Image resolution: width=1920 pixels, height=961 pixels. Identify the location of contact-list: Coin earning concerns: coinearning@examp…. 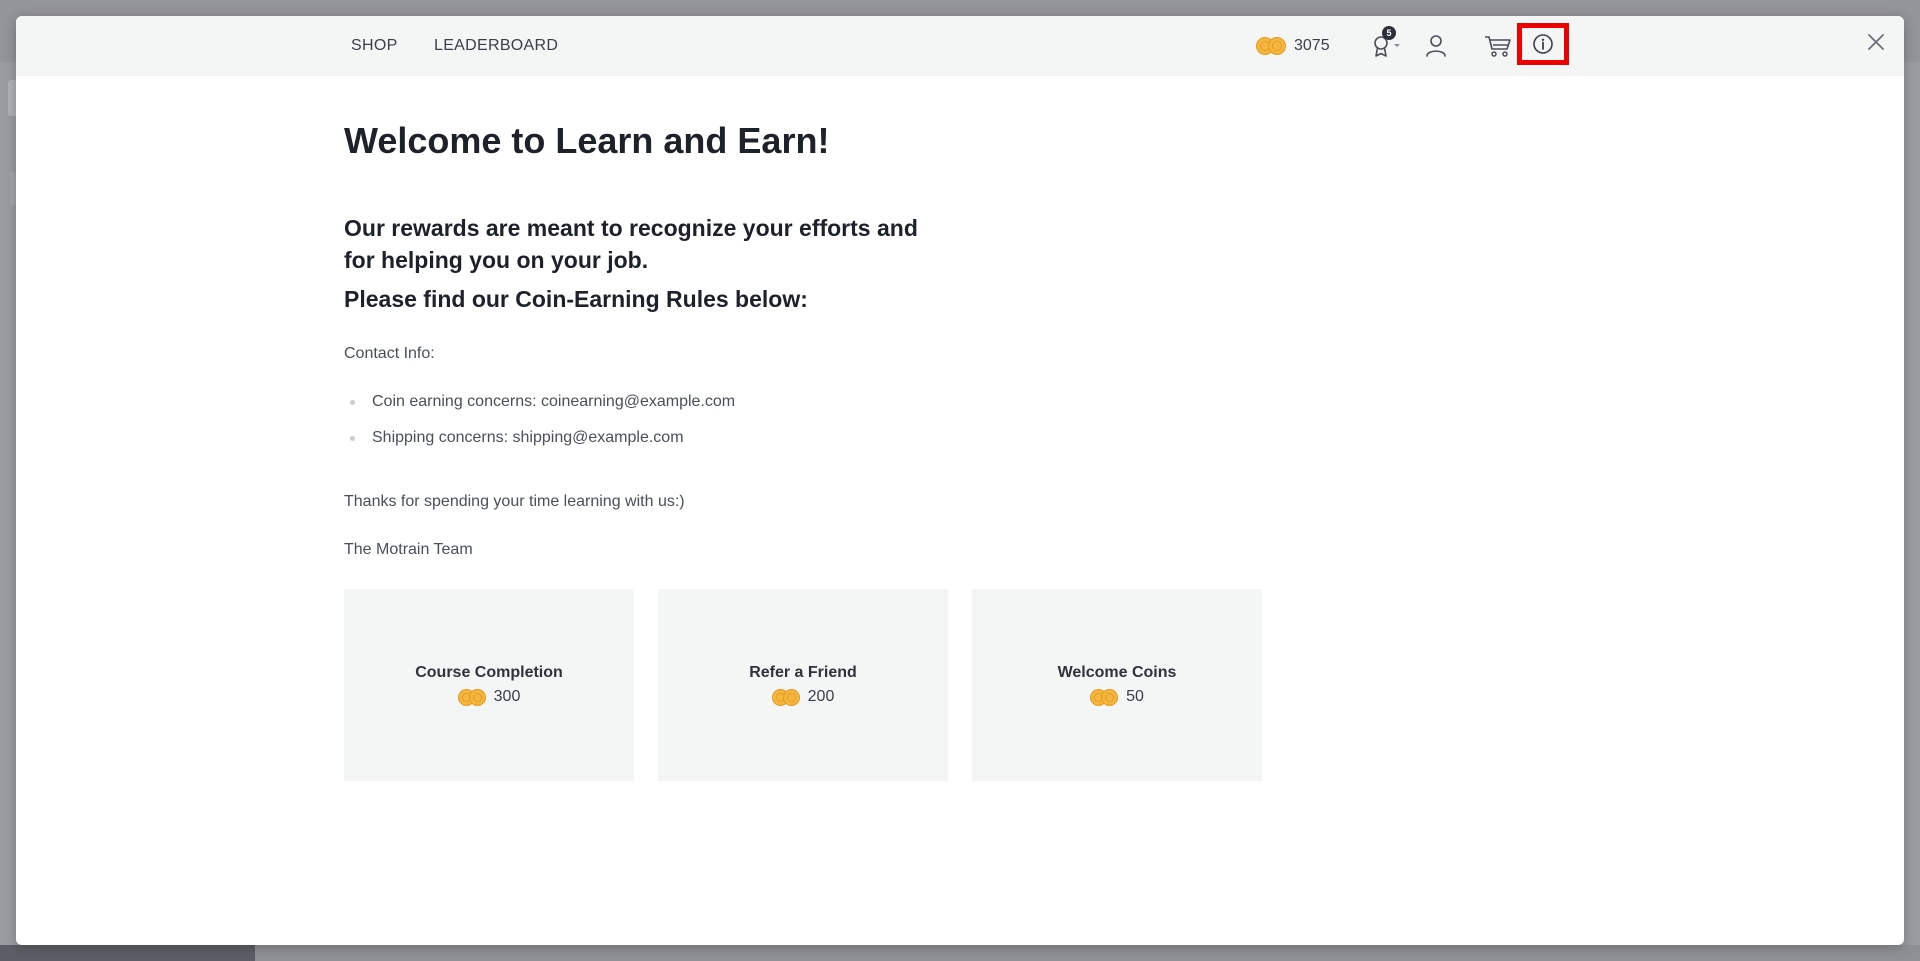
(539, 429).